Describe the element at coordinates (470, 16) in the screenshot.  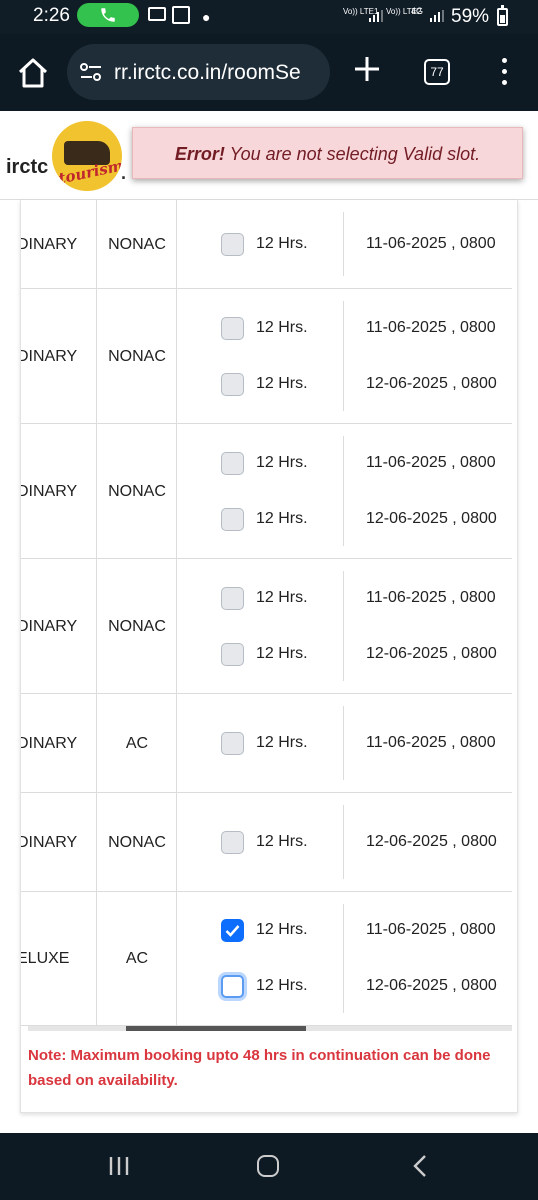
I see `battery-percent: 59%` at that location.